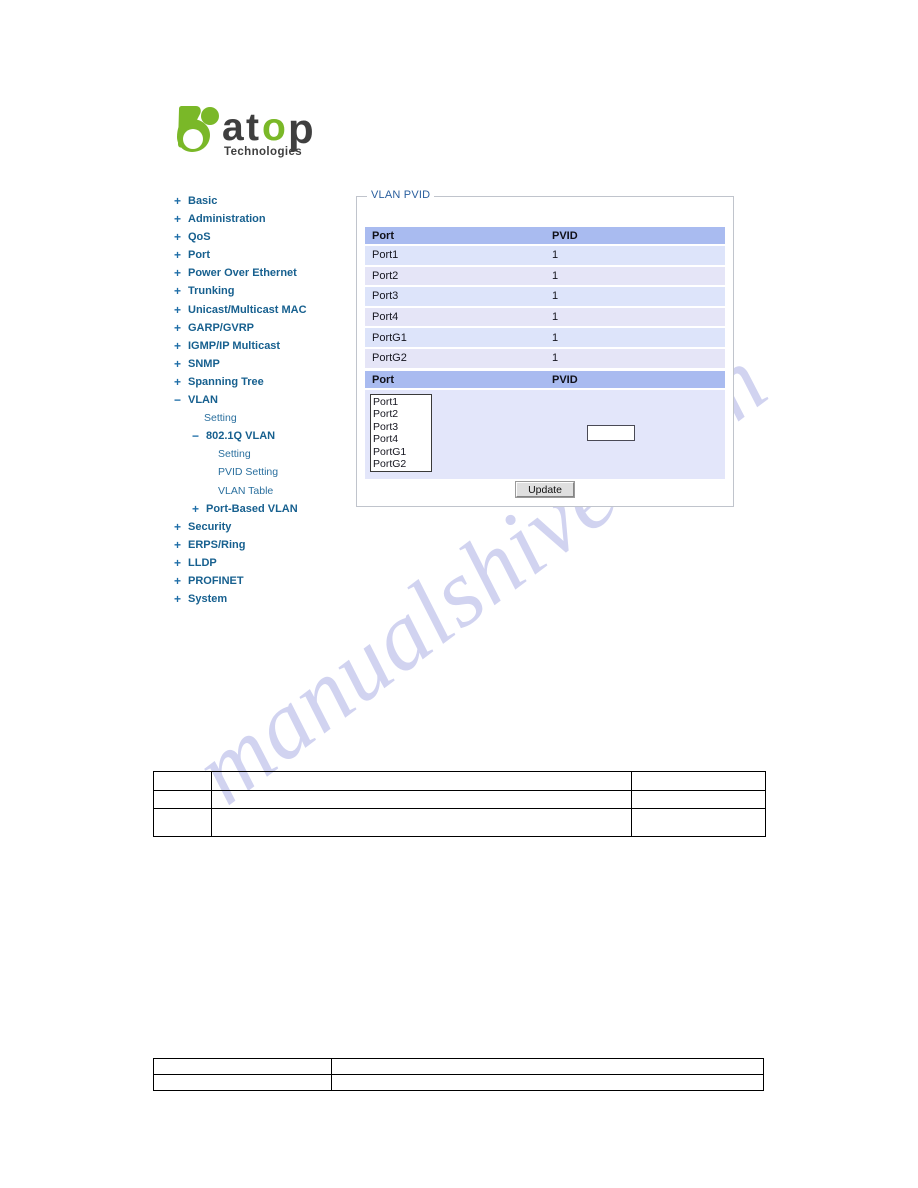 This screenshot has height=1188, width=918. I want to click on table-row: Port4 1, so click(545, 317).